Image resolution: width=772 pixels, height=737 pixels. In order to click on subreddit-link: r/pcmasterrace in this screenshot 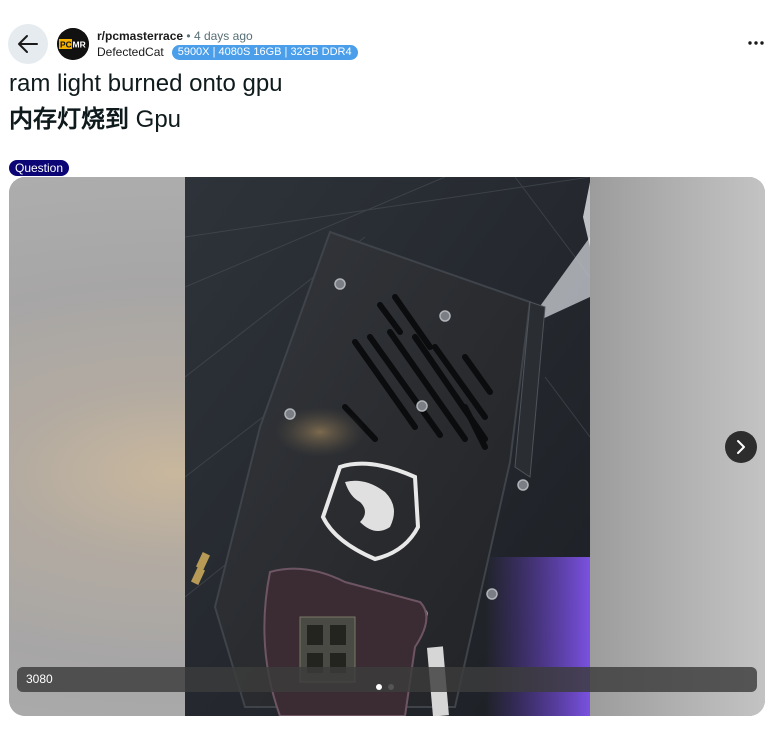, I will do `click(140, 36)`.